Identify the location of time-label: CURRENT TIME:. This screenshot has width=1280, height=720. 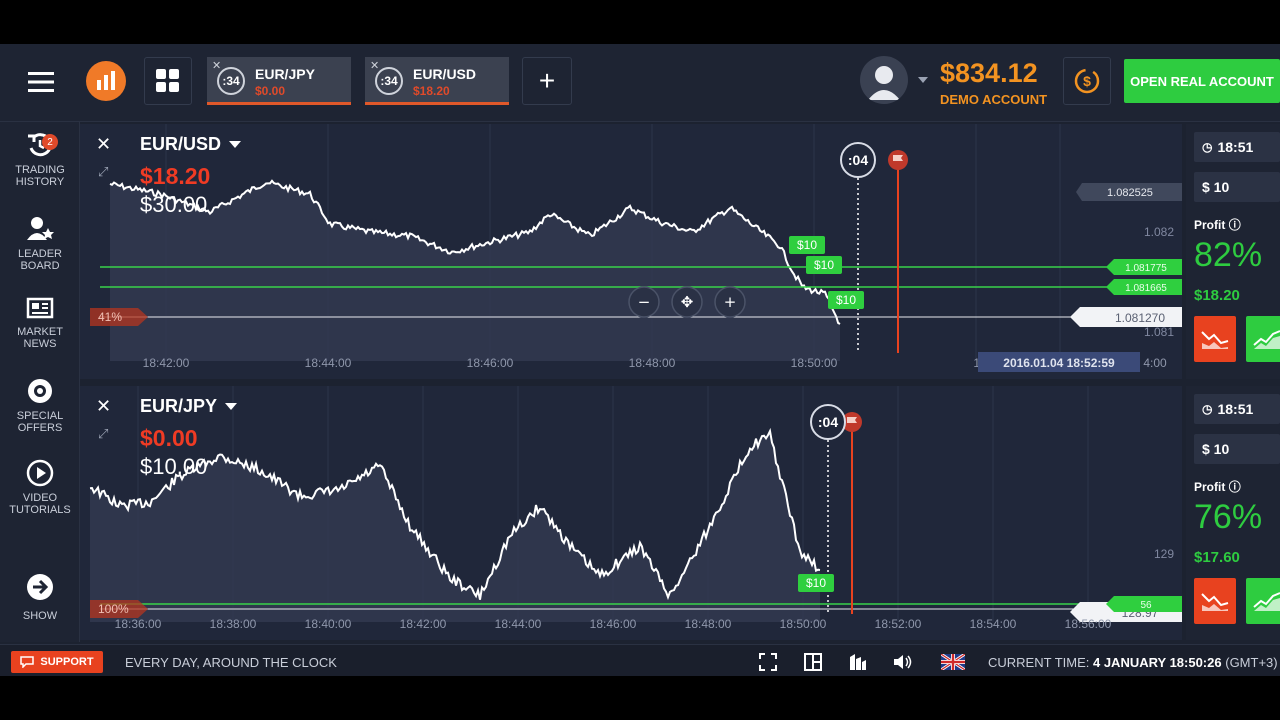
(1039, 662).